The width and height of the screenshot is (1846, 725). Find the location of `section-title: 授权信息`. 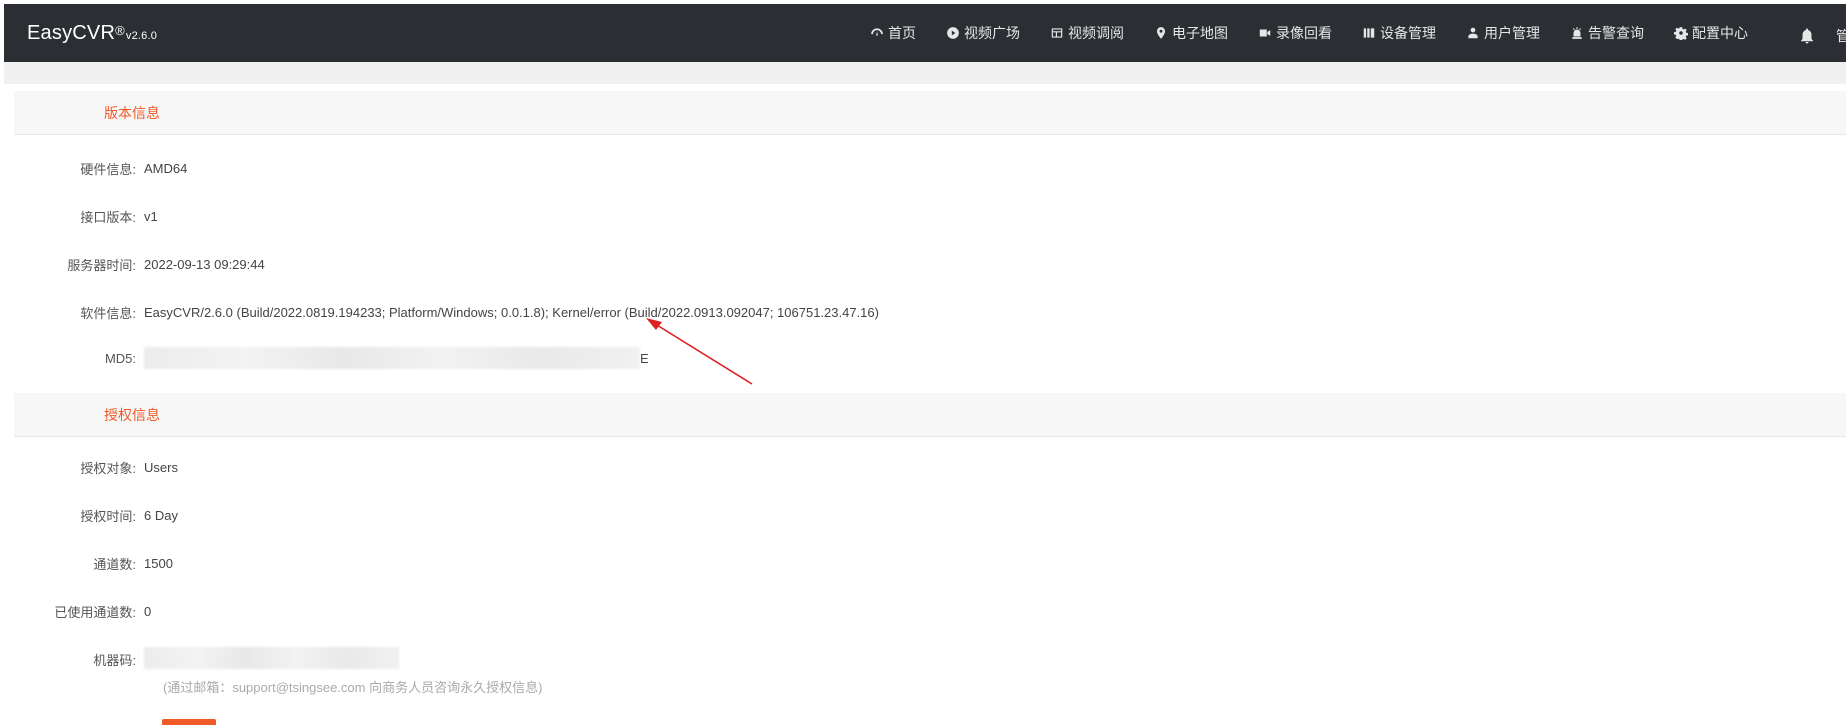

section-title: 授权信息 is located at coordinates (132, 414).